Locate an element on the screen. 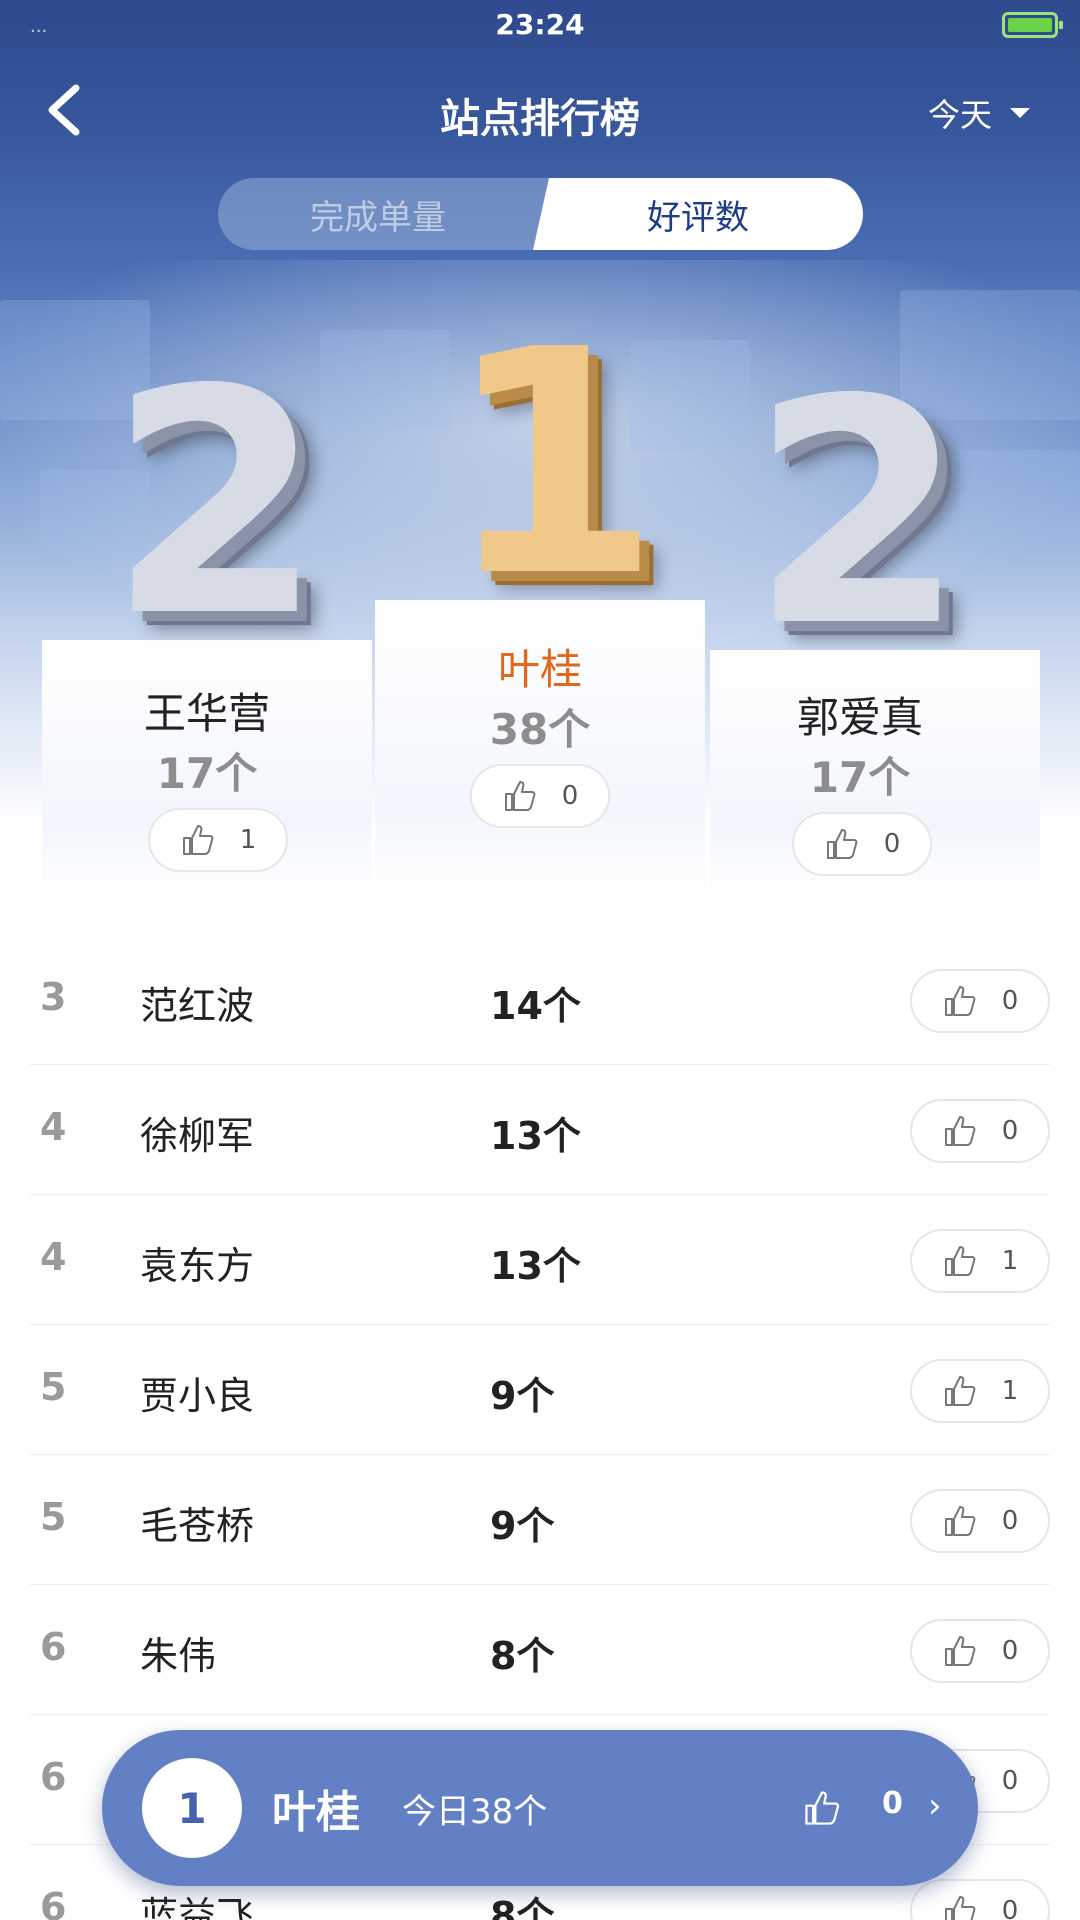 Image resolution: width=1080 pixels, height=1920 pixels. row-name: 袁东方 is located at coordinates (197, 1266).